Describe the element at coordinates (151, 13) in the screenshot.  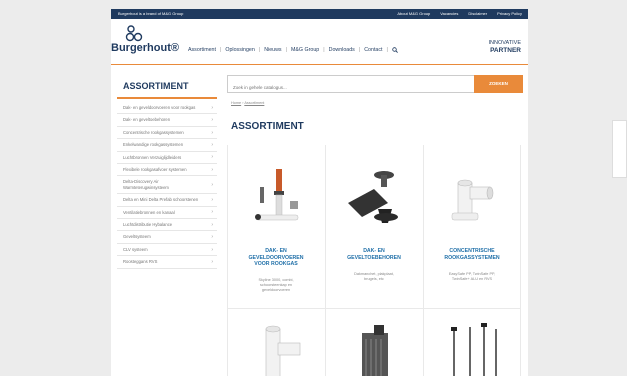
I see `brand-line: Burgerhout is a brand of M&G Group` at that location.